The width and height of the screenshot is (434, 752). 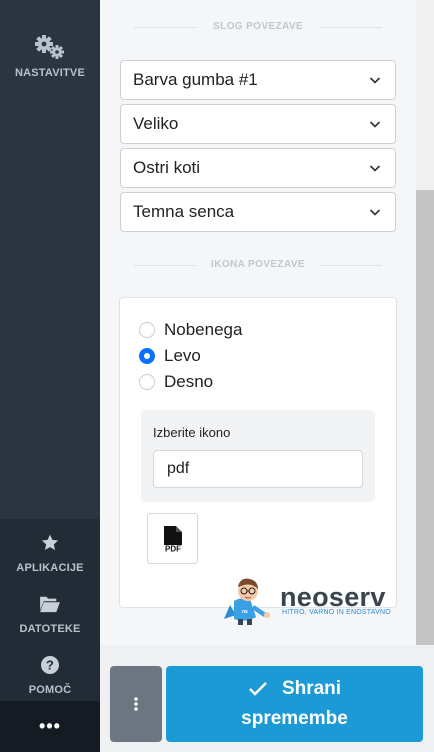 I want to click on radio-right: Desno, so click(x=176, y=382).